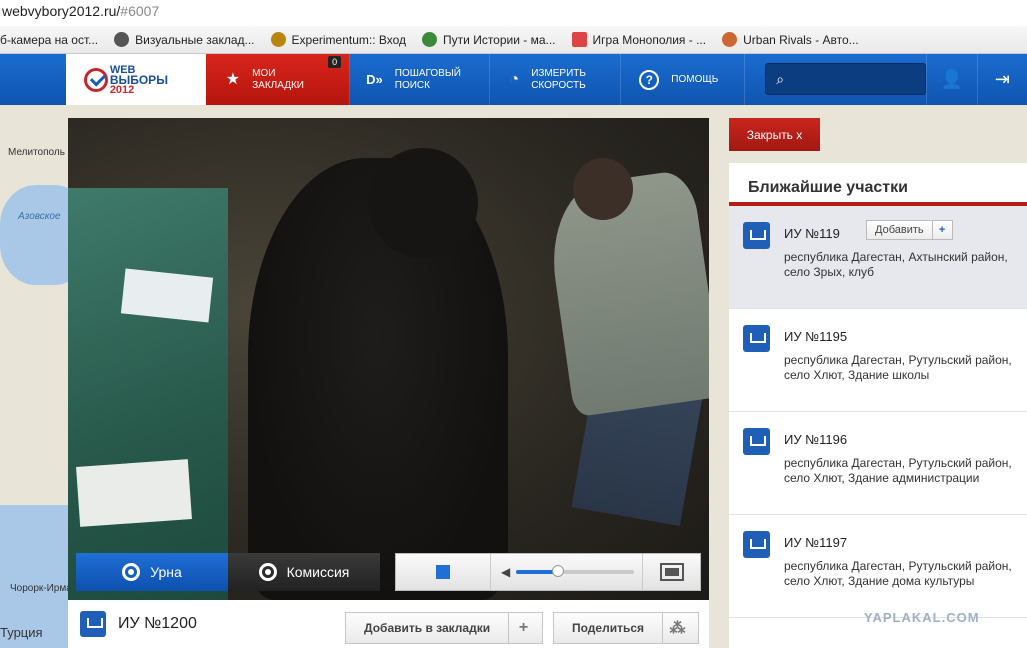  I want to click on site-icon, so click(278, 39).